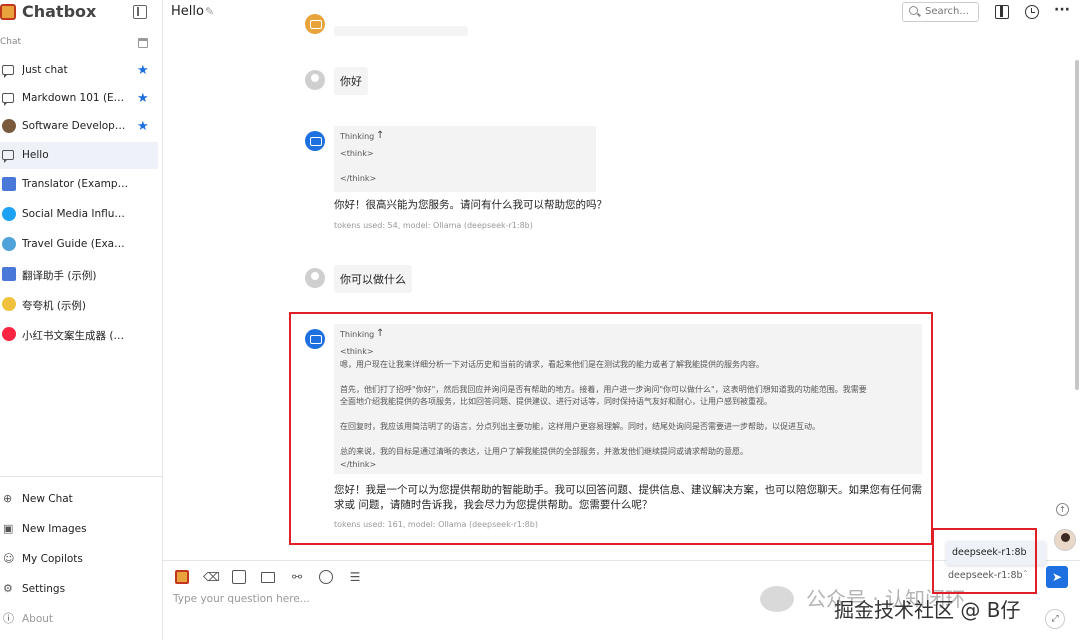 Image resolution: width=1080 pixels, height=640 pixels. I want to click on link-icon: ⚯, so click(297, 577).